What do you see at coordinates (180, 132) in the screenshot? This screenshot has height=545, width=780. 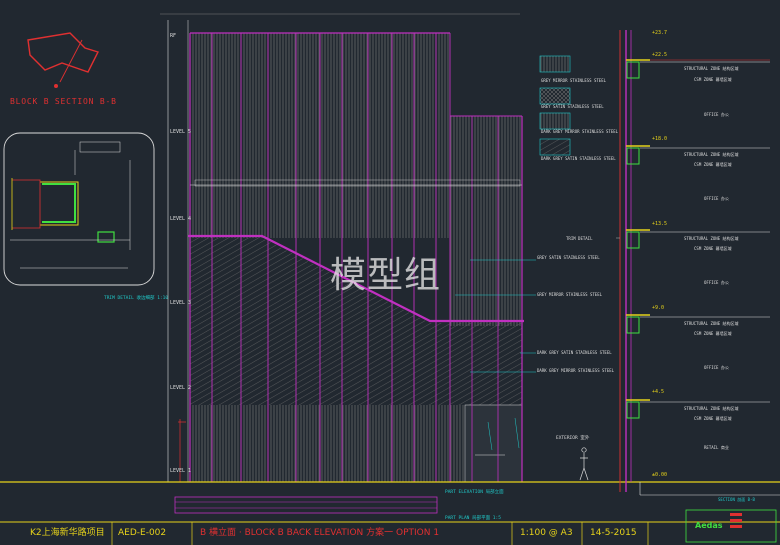 I see `level-label-5: LEVEL 5` at bounding box center [180, 132].